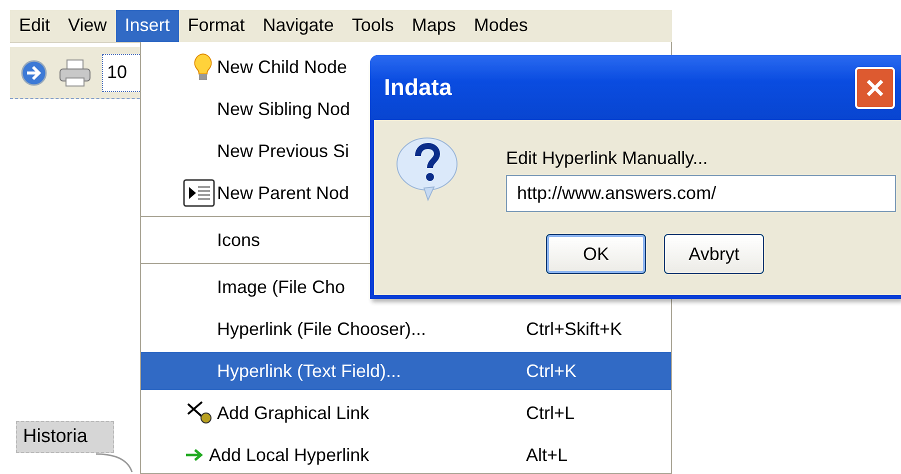  I want to click on menu-item-label: Add Local Hyperlink, so click(289, 455).